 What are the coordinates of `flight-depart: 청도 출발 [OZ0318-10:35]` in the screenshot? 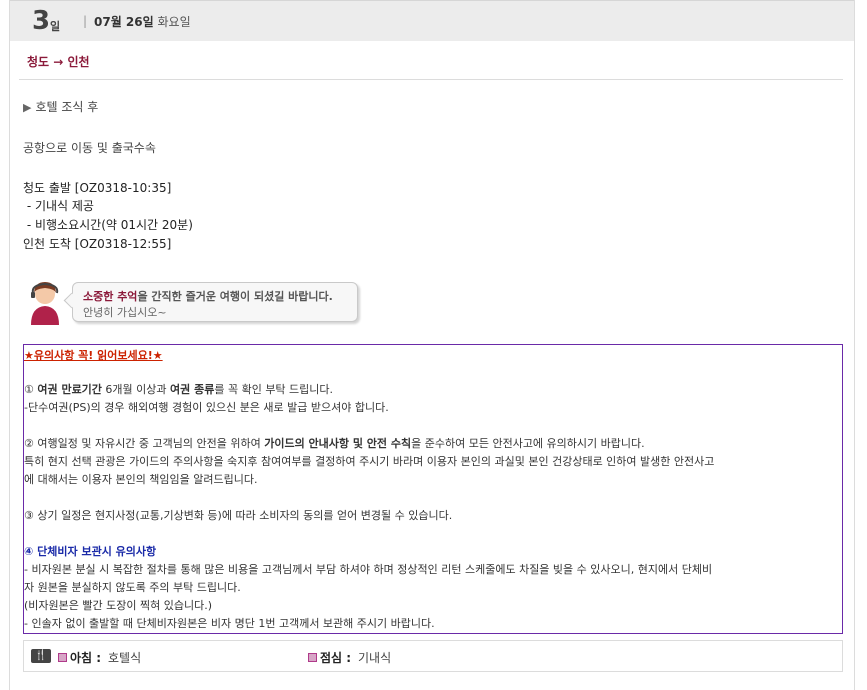 It's located at (97, 188).